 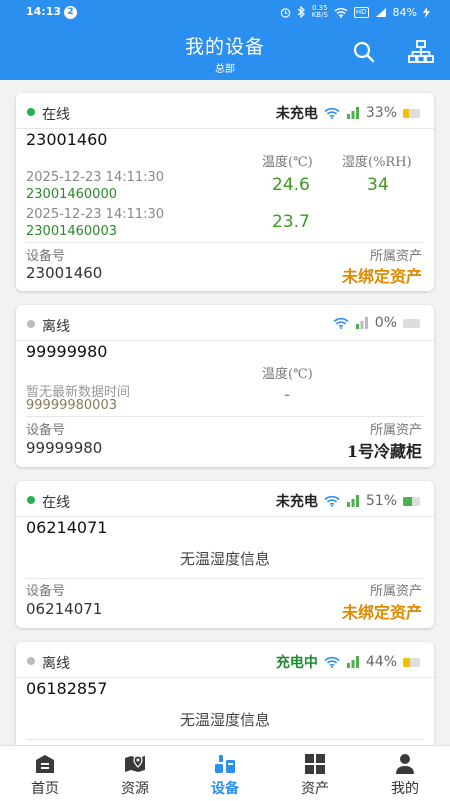 I want to click on temperature-value: 24.6, so click(x=291, y=185).